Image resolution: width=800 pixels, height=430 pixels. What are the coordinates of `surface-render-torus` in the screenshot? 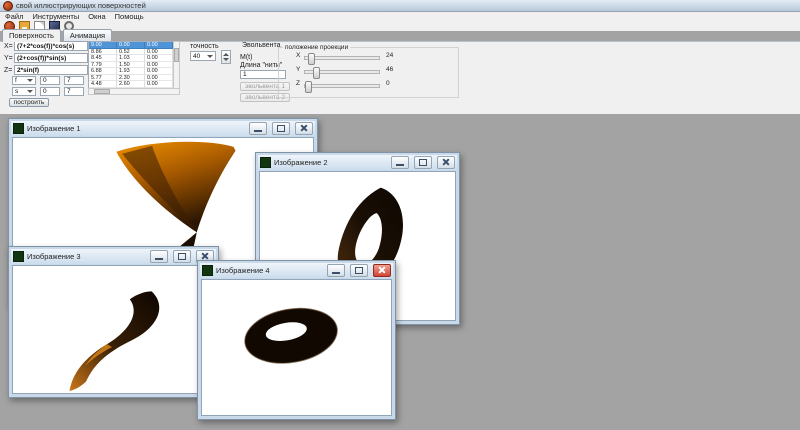 It's located at (291, 335).